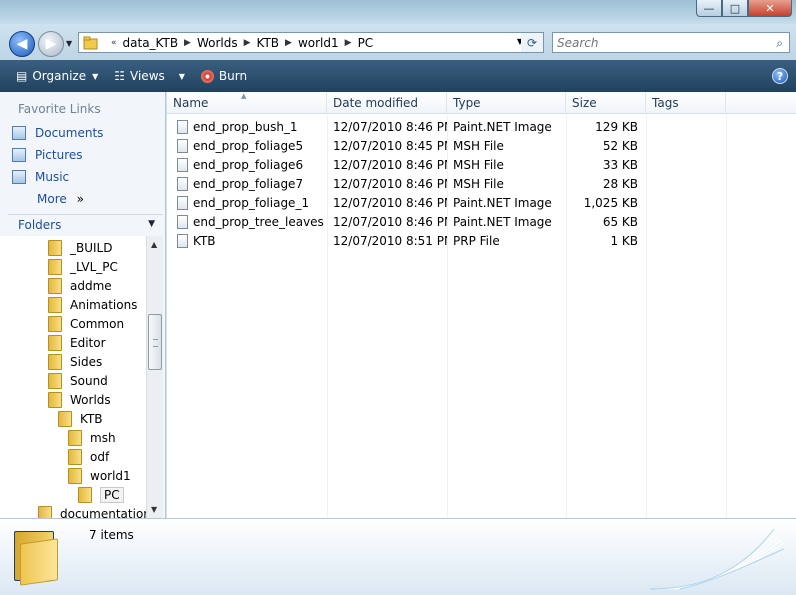 The height and width of the screenshot is (595, 796). Describe the element at coordinates (506, 103) in the screenshot. I see `column-header-type: Type` at that location.